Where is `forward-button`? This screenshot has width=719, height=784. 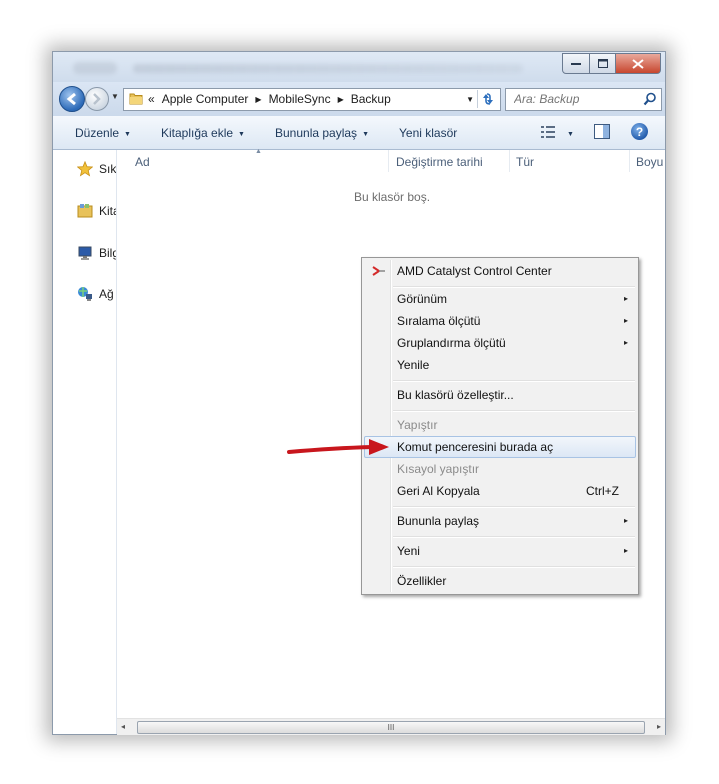
forward-button is located at coordinates (97, 99).